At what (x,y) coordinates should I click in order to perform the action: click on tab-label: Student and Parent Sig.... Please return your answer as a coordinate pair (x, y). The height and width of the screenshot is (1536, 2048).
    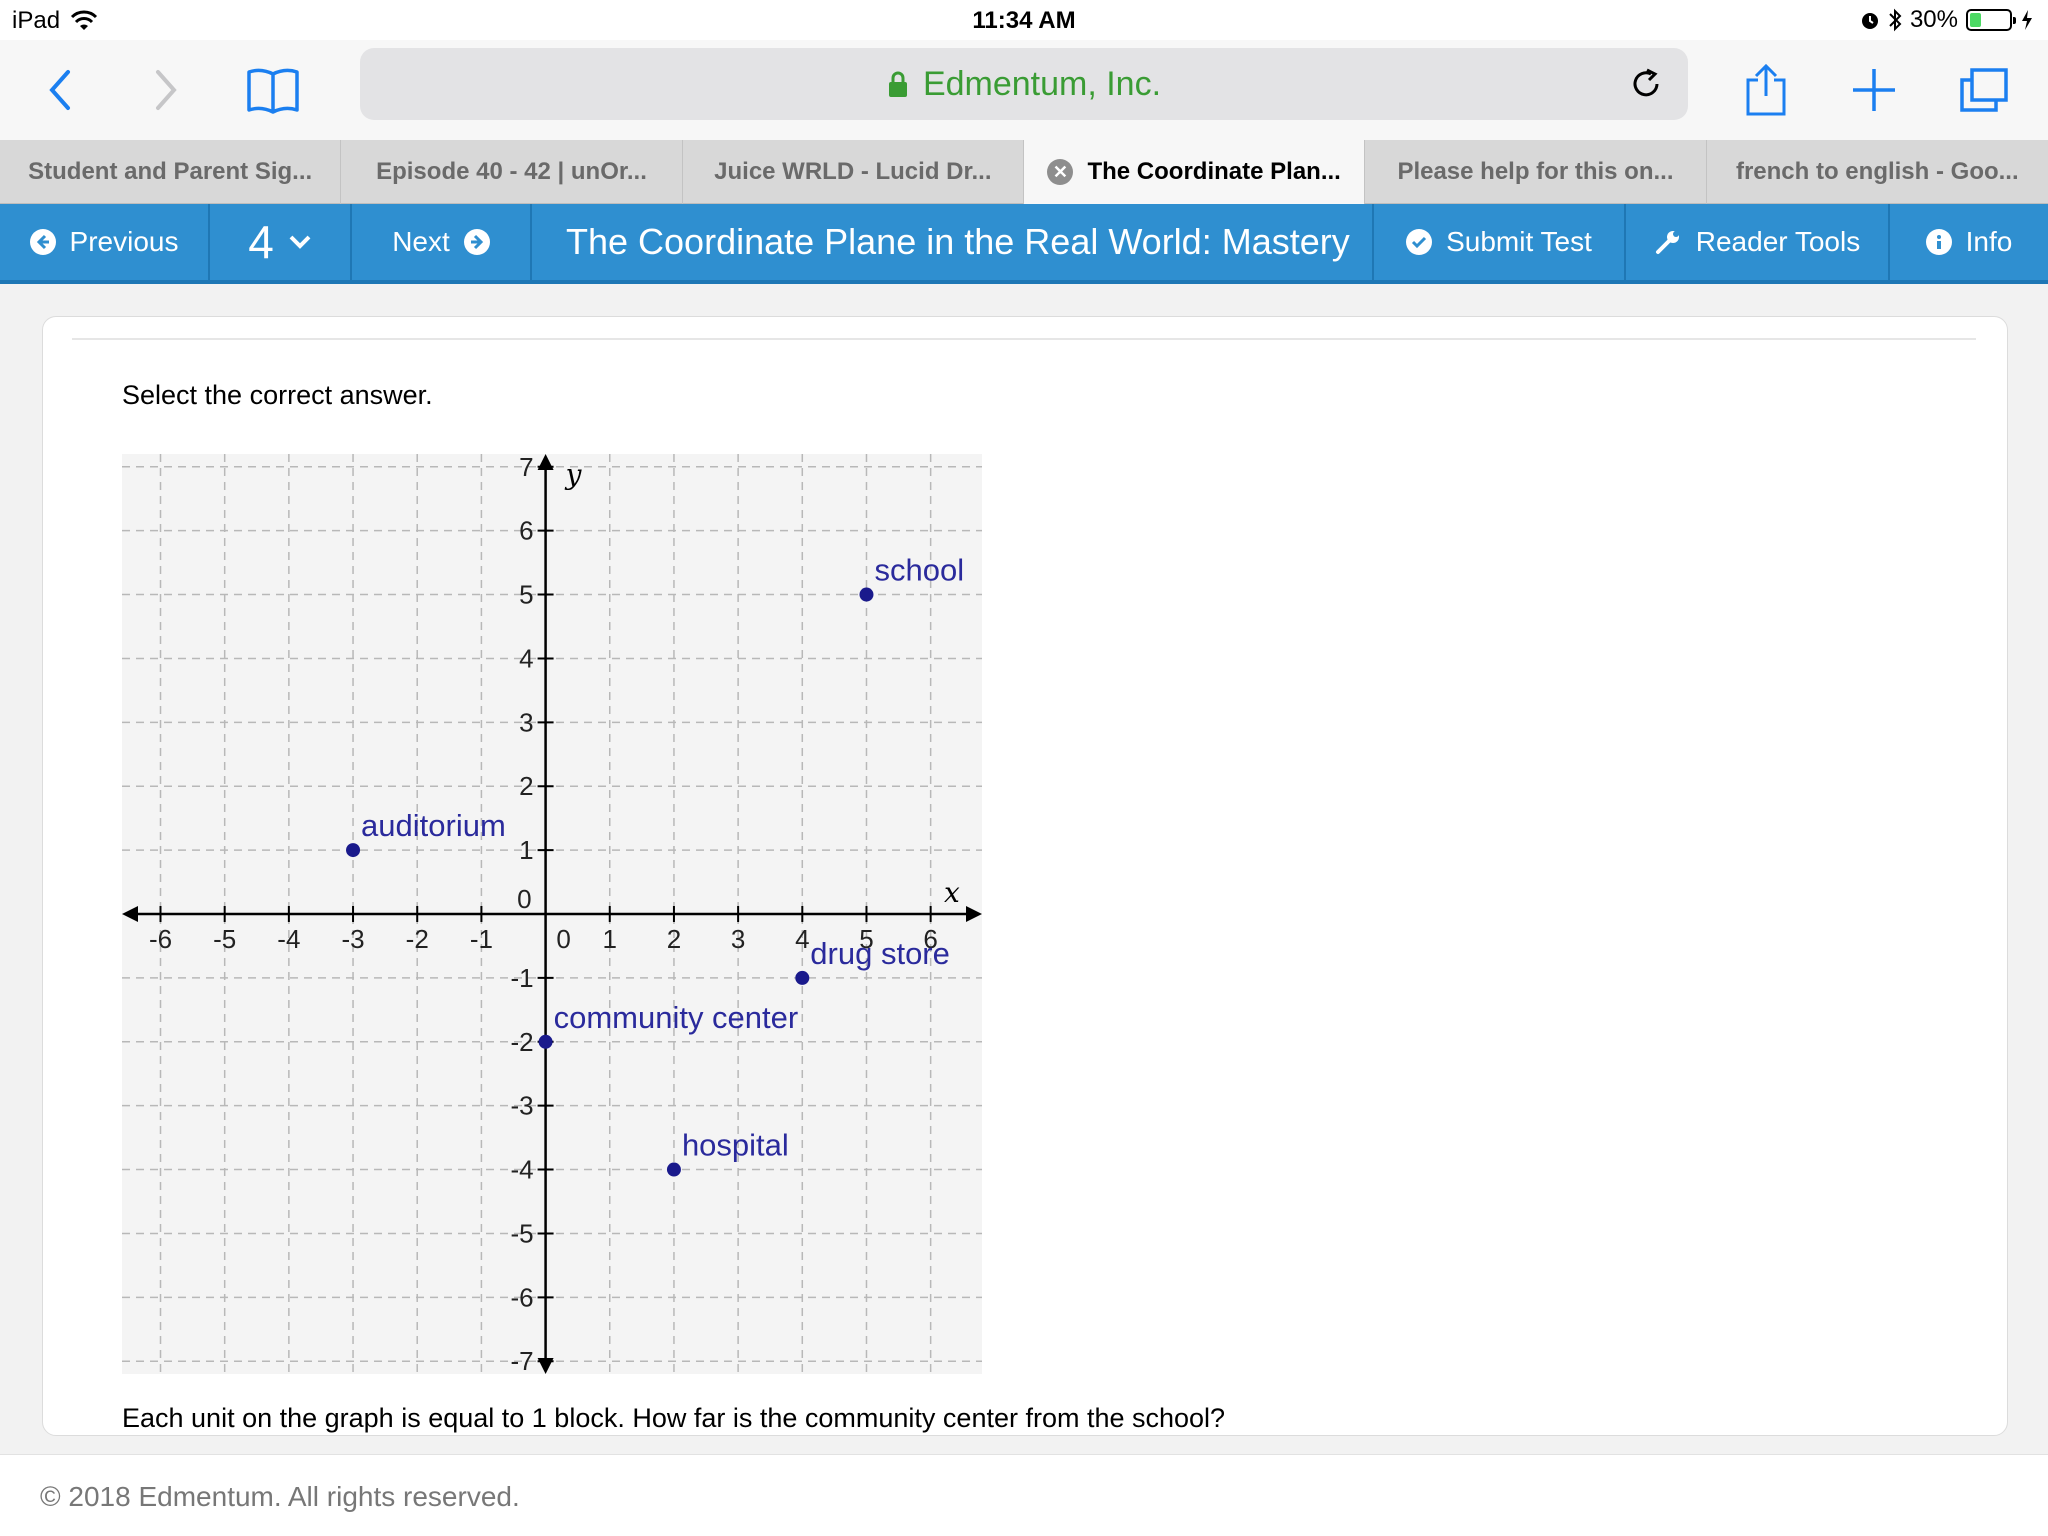
    Looking at the image, I should click on (170, 171).